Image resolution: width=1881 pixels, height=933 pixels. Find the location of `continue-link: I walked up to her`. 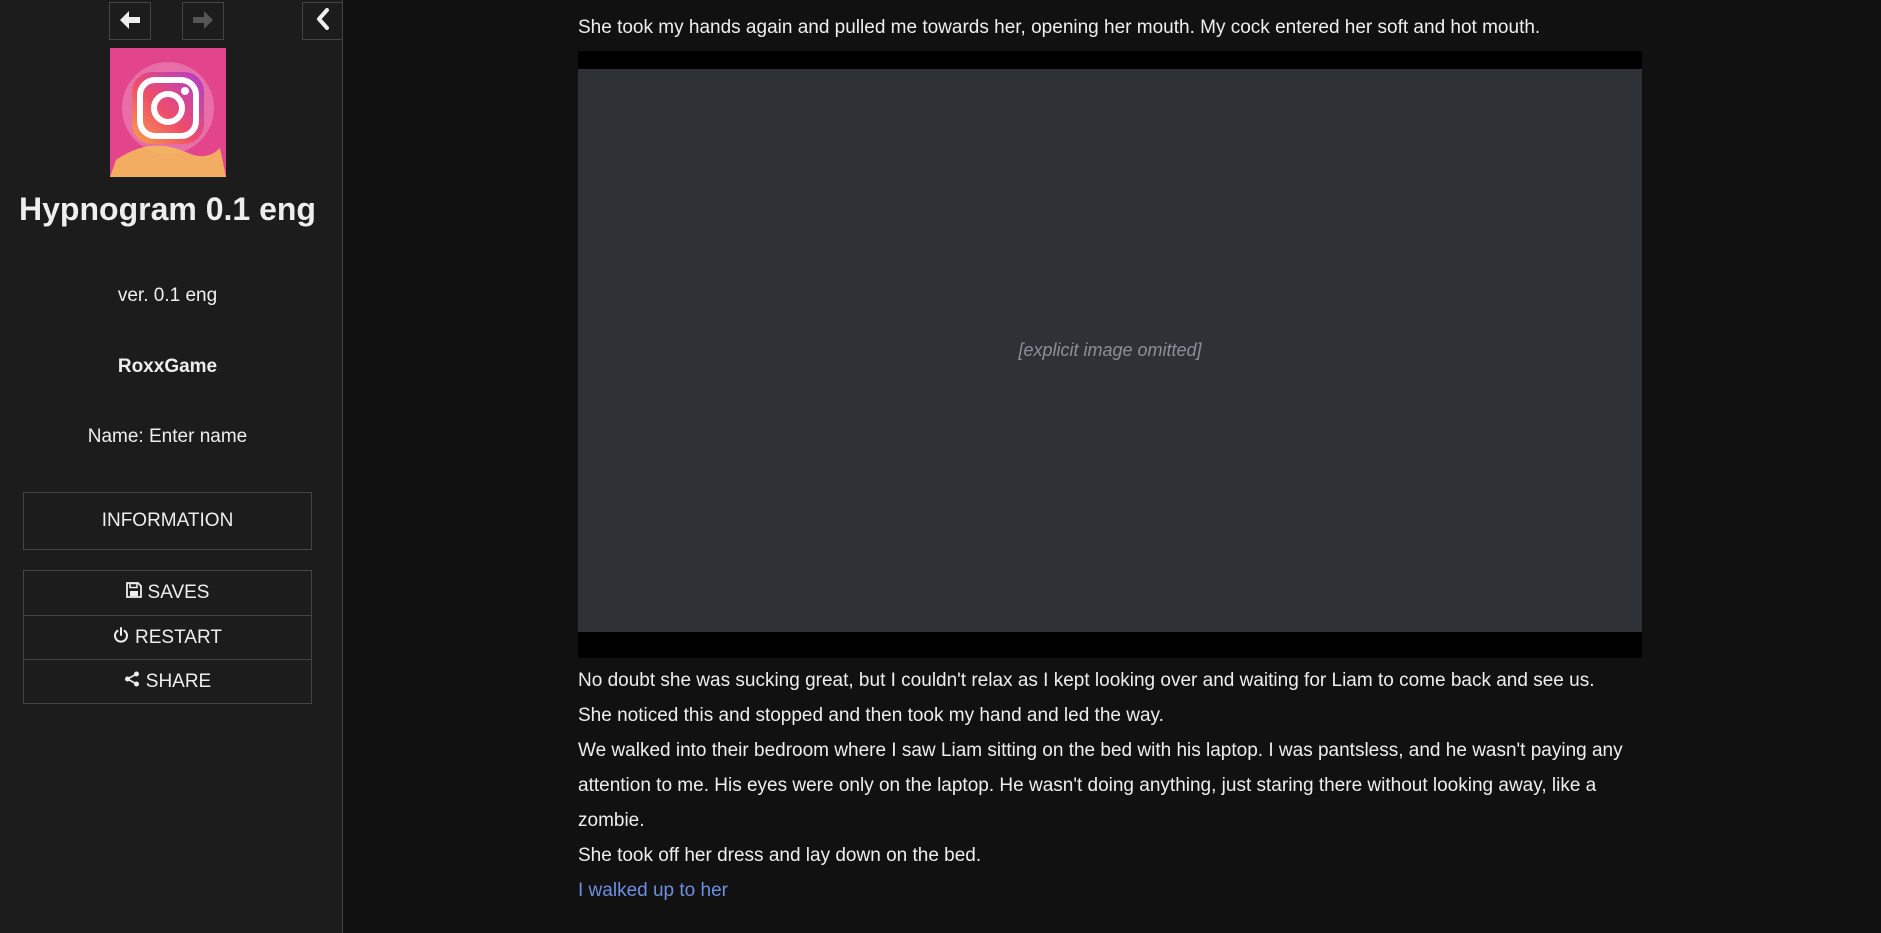

continue-link: I walked up to her is located at coordinates (653, 890).